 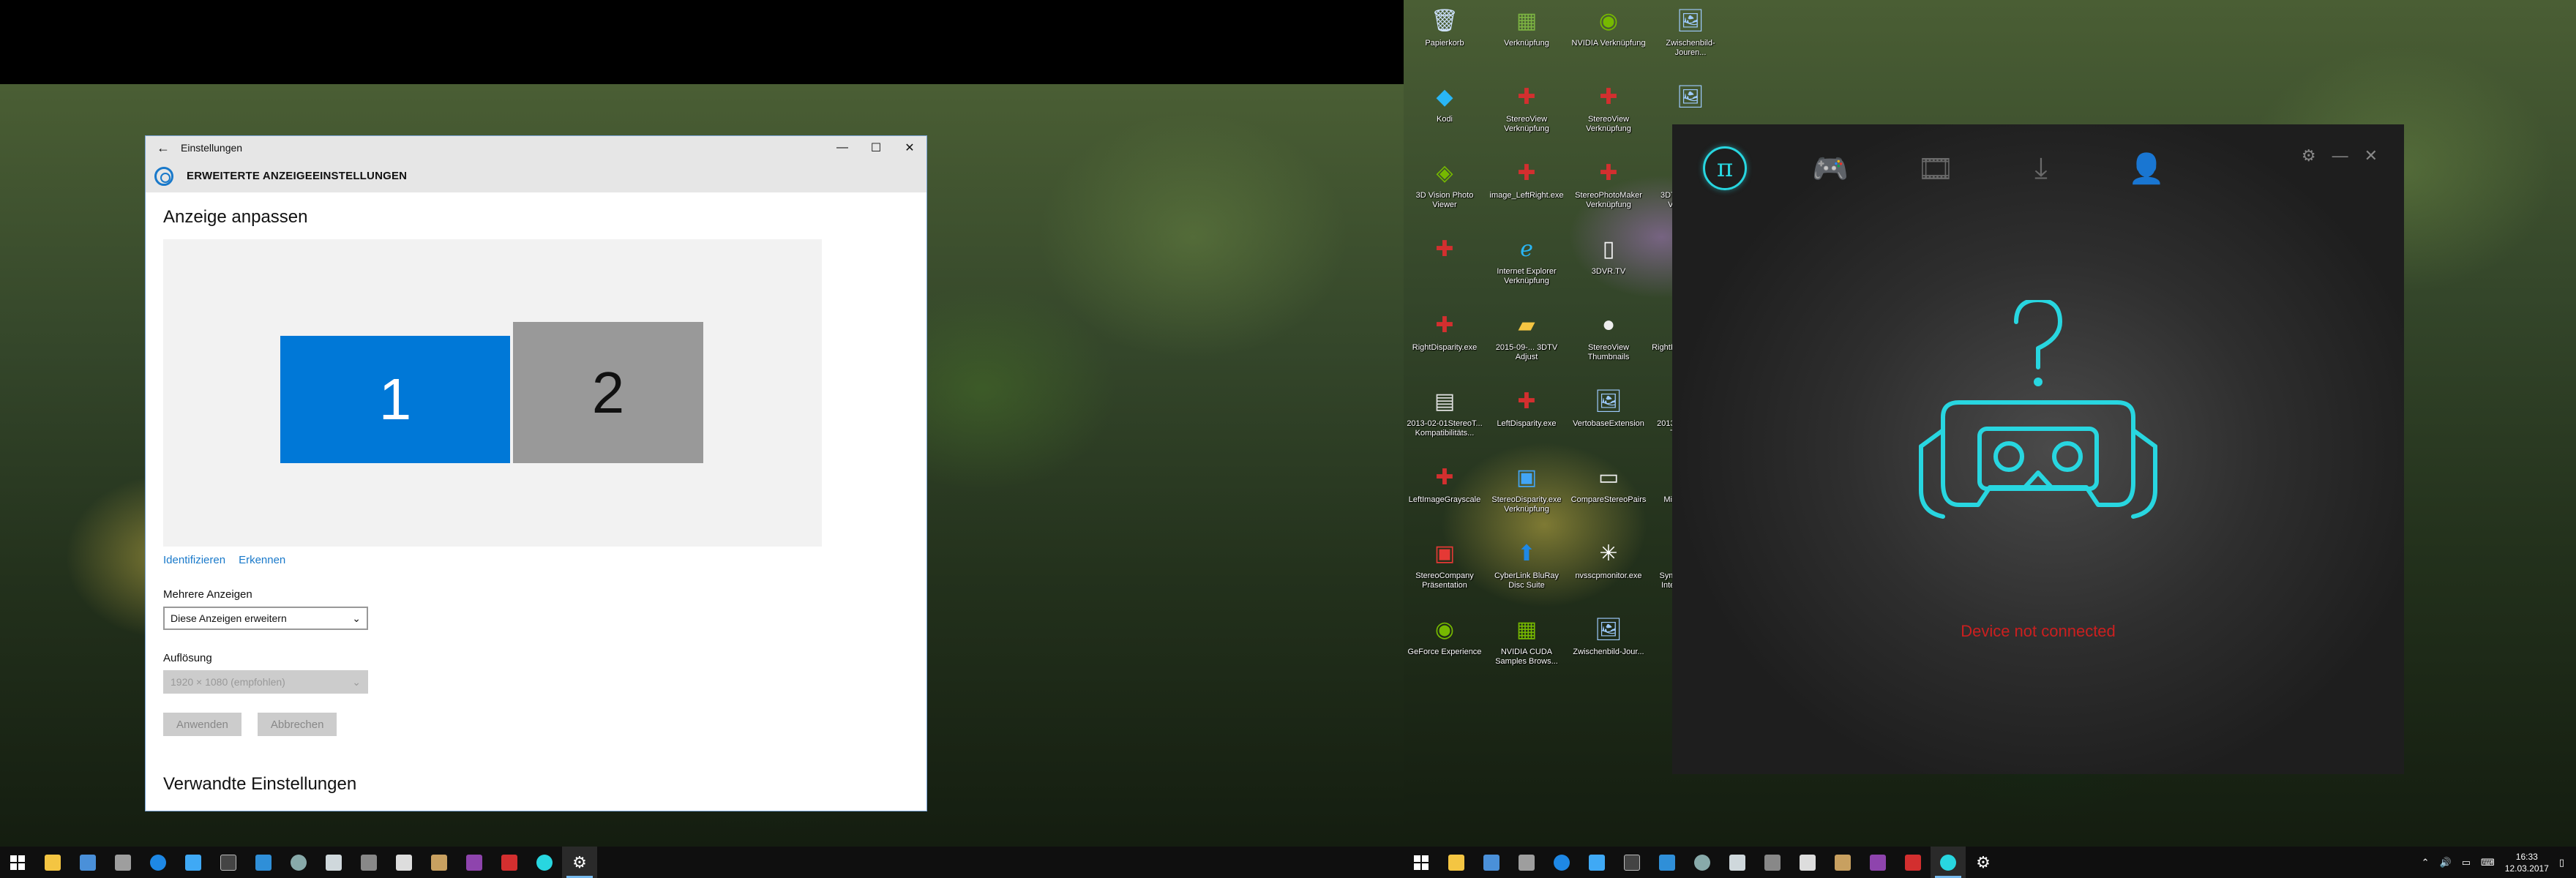 I want to click on desktop-icon: ▭ CompareStereoPairs, so click(x=1608, y=483).